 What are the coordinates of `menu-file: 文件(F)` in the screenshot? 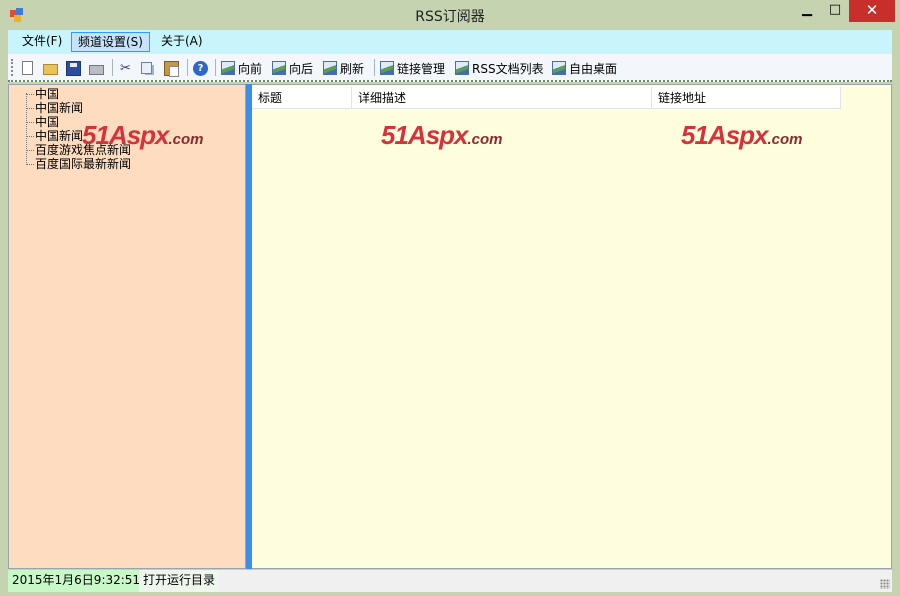 It's located at (42, 42).